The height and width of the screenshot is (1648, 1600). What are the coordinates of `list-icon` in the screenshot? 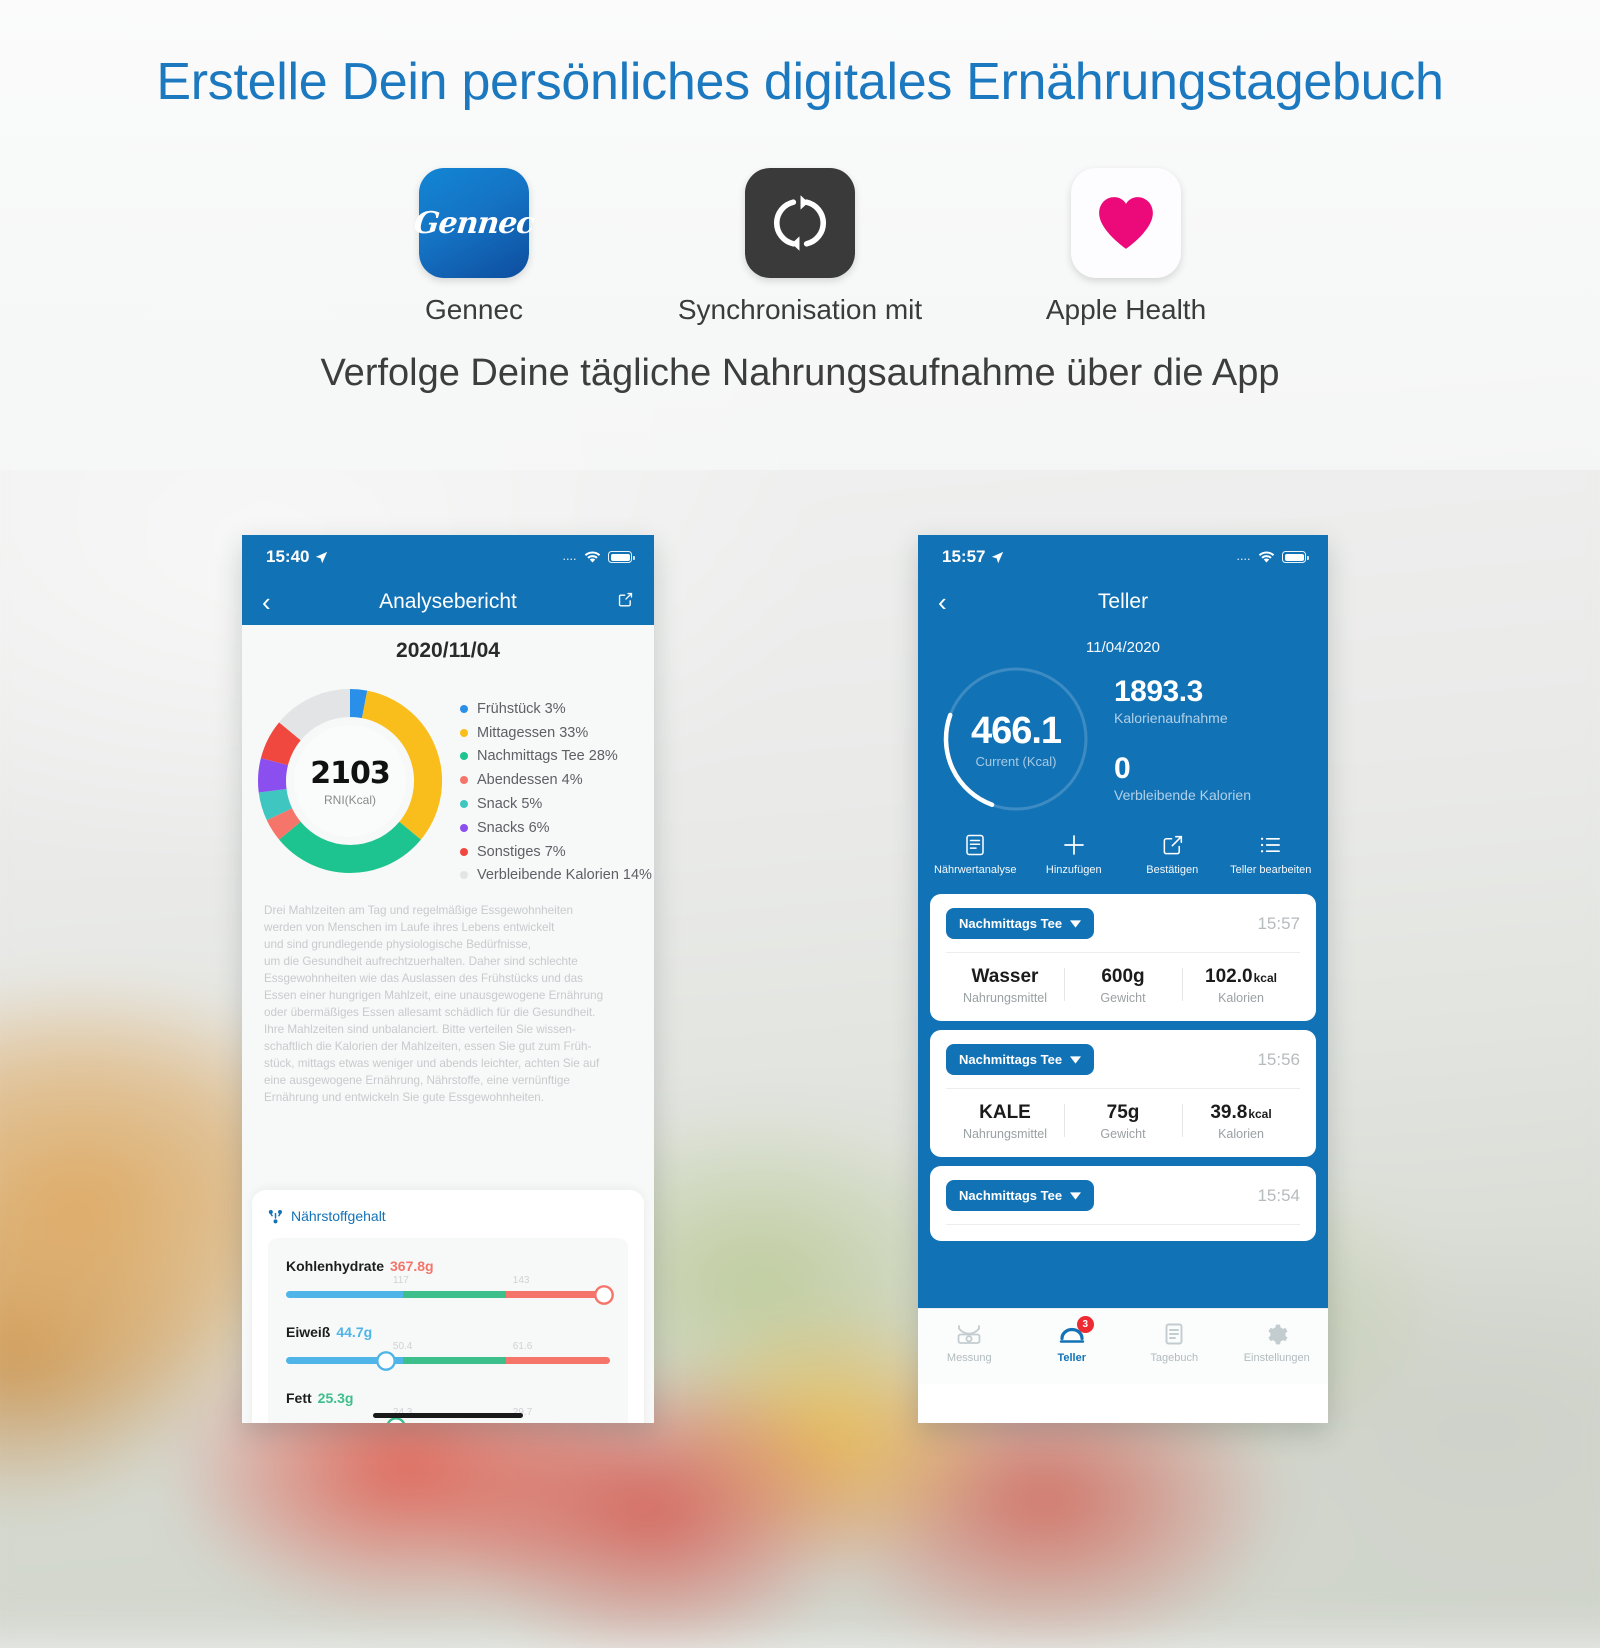 It's located at (1271, 845).